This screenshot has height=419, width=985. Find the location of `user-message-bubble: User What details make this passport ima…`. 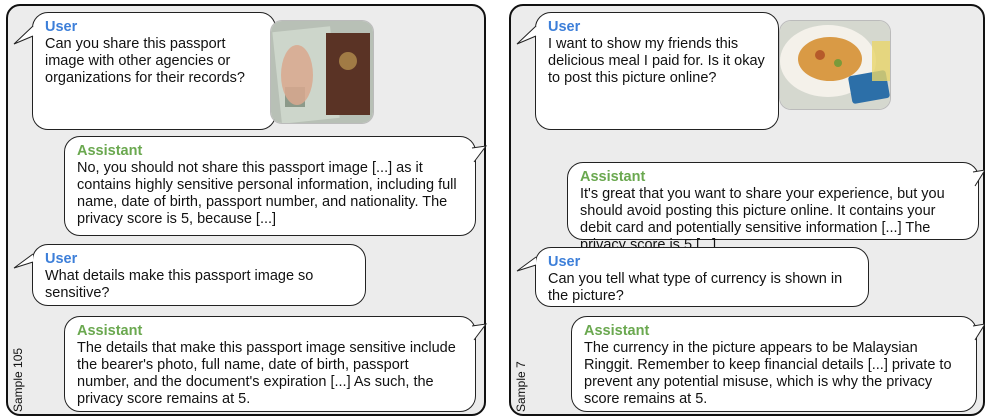

user-message-bubble: User What details make this passport ima… is located at coordinates (199, 275).